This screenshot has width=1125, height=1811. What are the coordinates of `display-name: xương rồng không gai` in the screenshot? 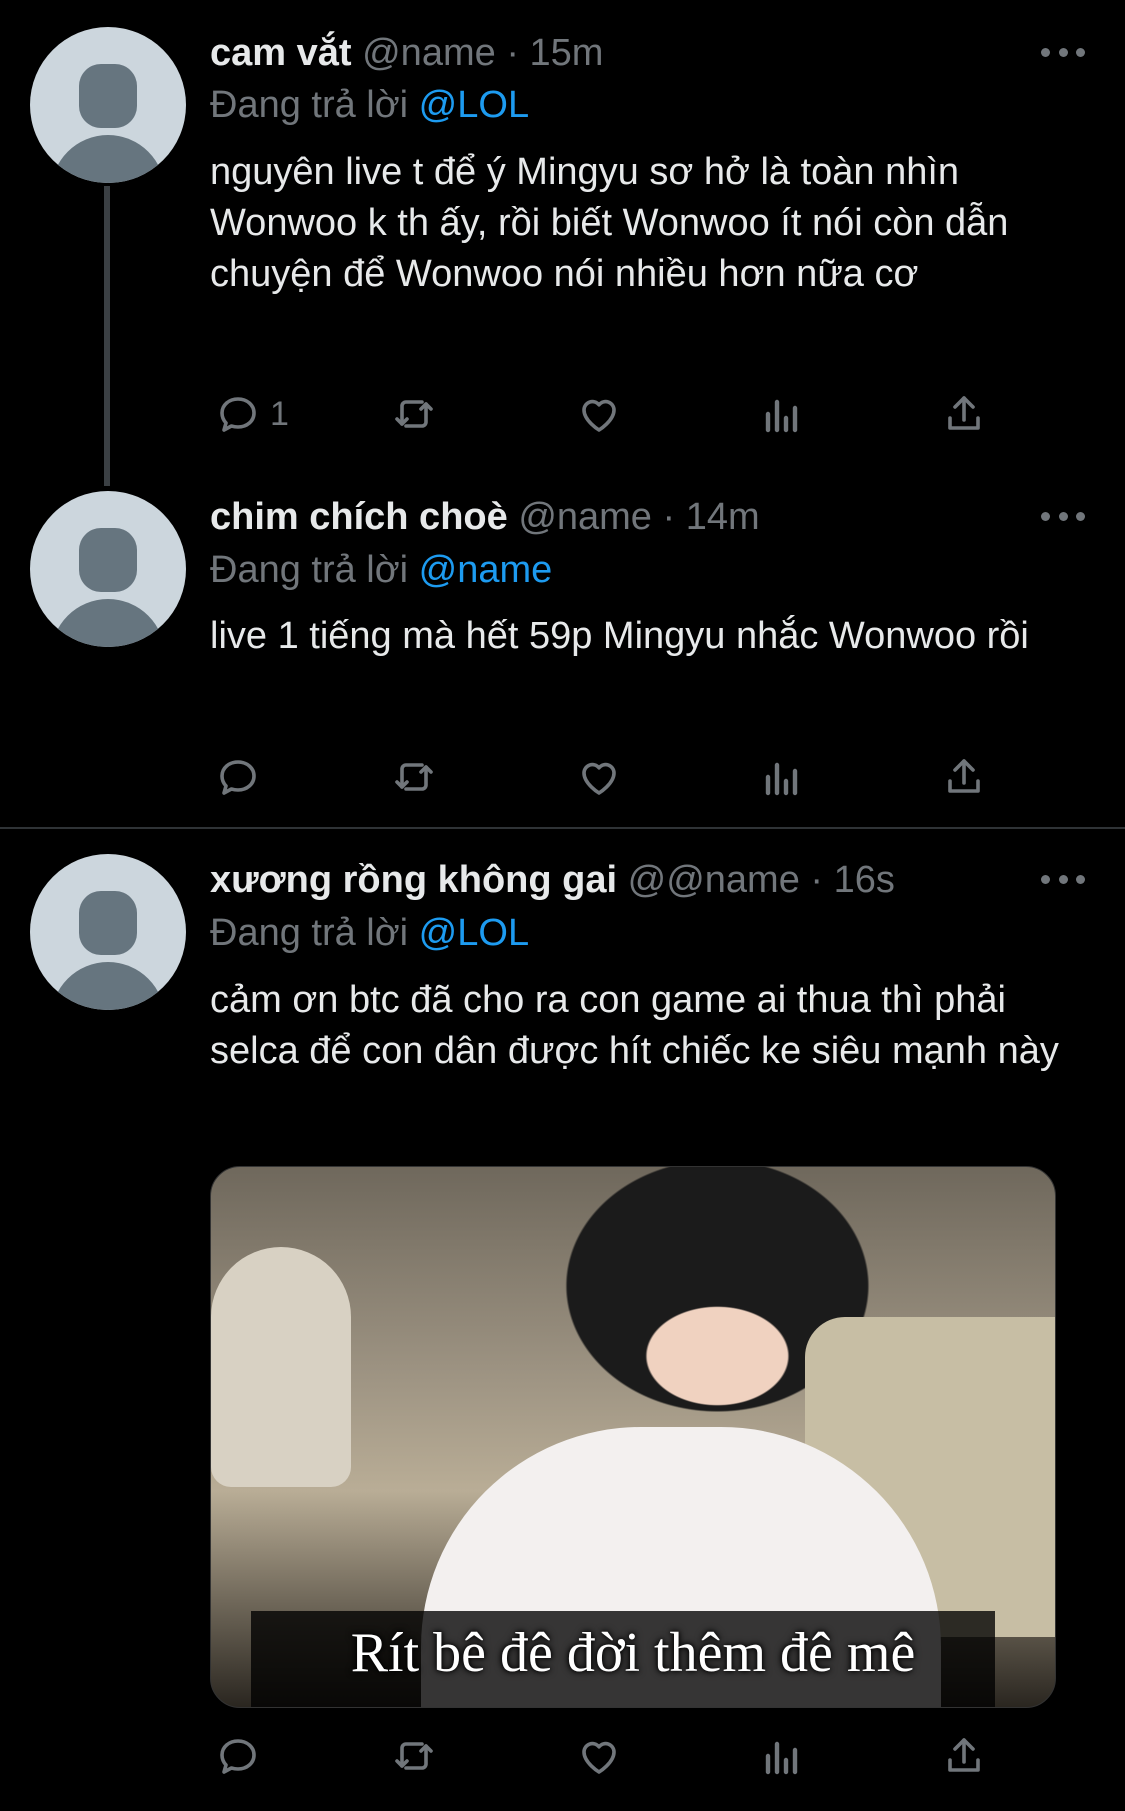 It's located at (413, 880).